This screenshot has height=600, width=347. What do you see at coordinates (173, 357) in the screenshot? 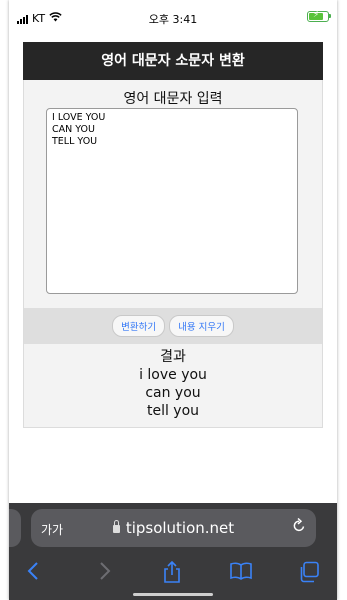
I see `result-title: 결과` at bounding box center [173, 357].